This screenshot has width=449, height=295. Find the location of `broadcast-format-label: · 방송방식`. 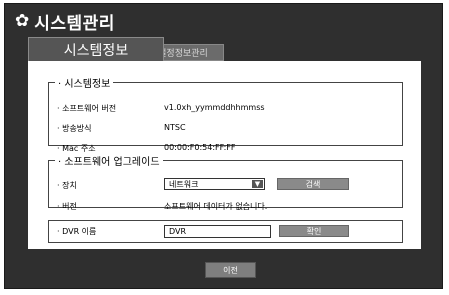

broadcast-format-label: · 방송방식 is located at coordinates (74, 128).